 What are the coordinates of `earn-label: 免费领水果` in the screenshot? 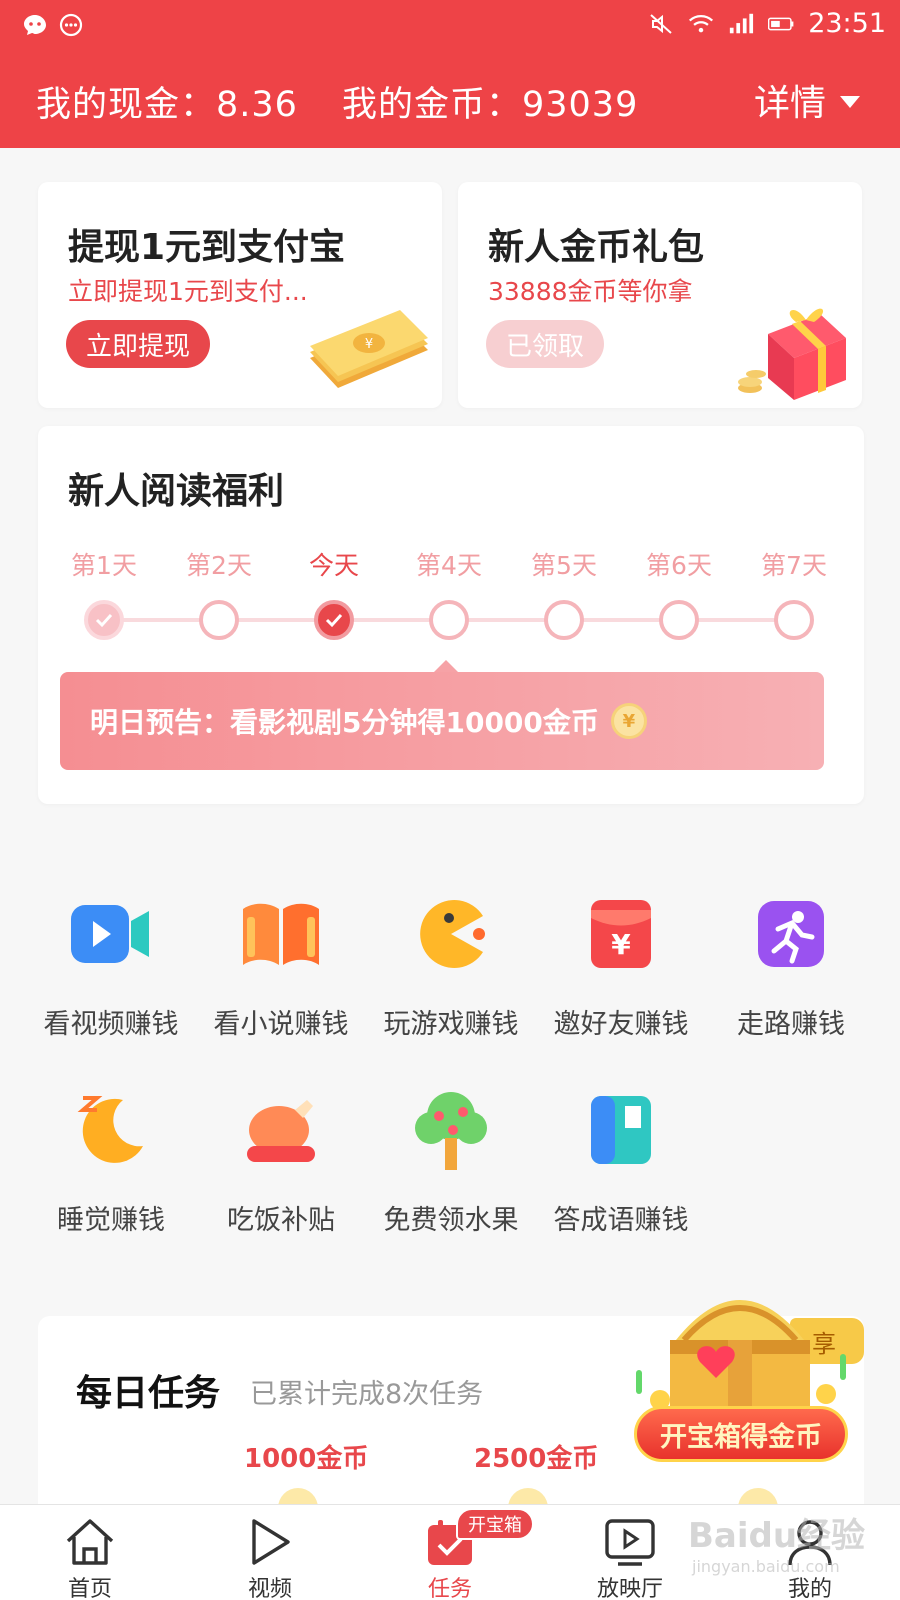 It's located at (451, 1220).